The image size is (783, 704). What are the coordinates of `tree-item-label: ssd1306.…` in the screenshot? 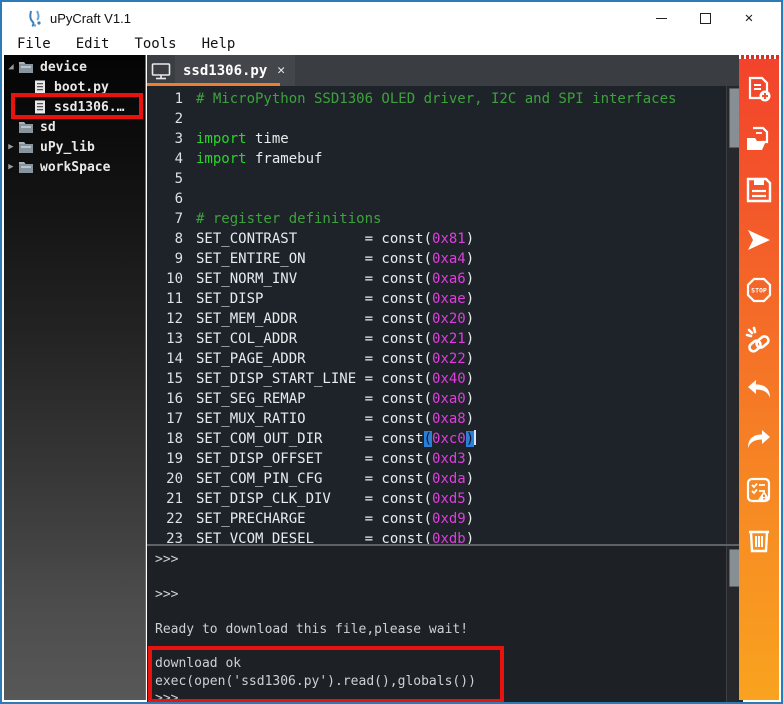 It's located at (89, 107).